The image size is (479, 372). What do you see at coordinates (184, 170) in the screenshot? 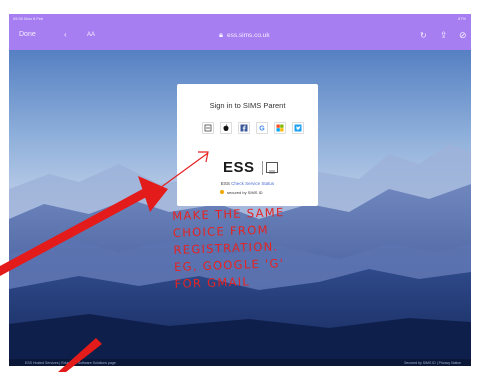
I see `pen-arrow-stroke` at bounding box center [184, 170].